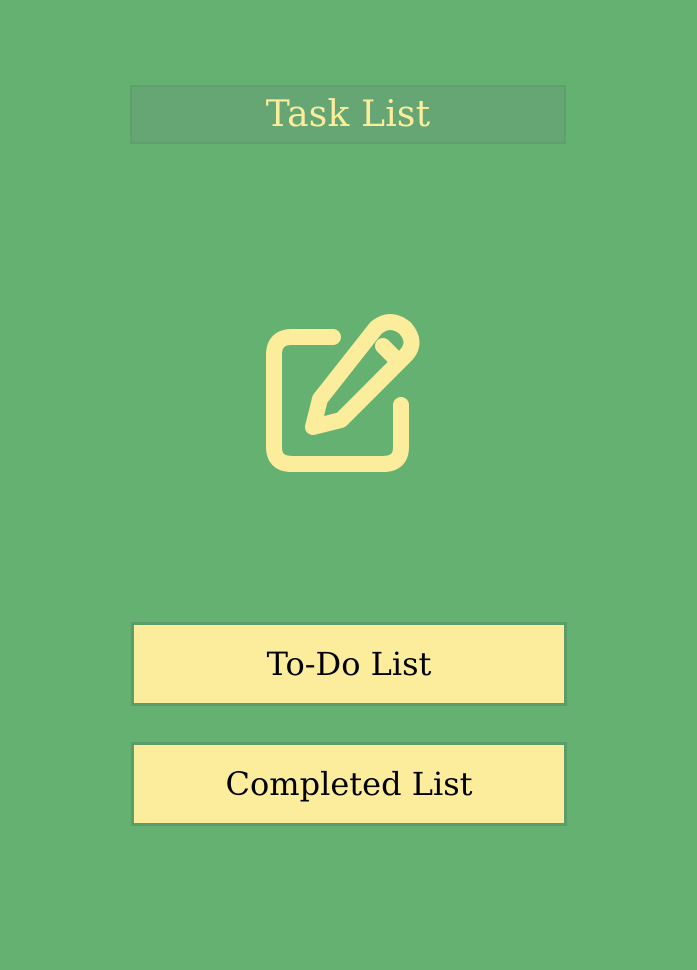 The width and height of the screenshot is (697, 970). I want to click on page-title: Task List, so click(348, 114).